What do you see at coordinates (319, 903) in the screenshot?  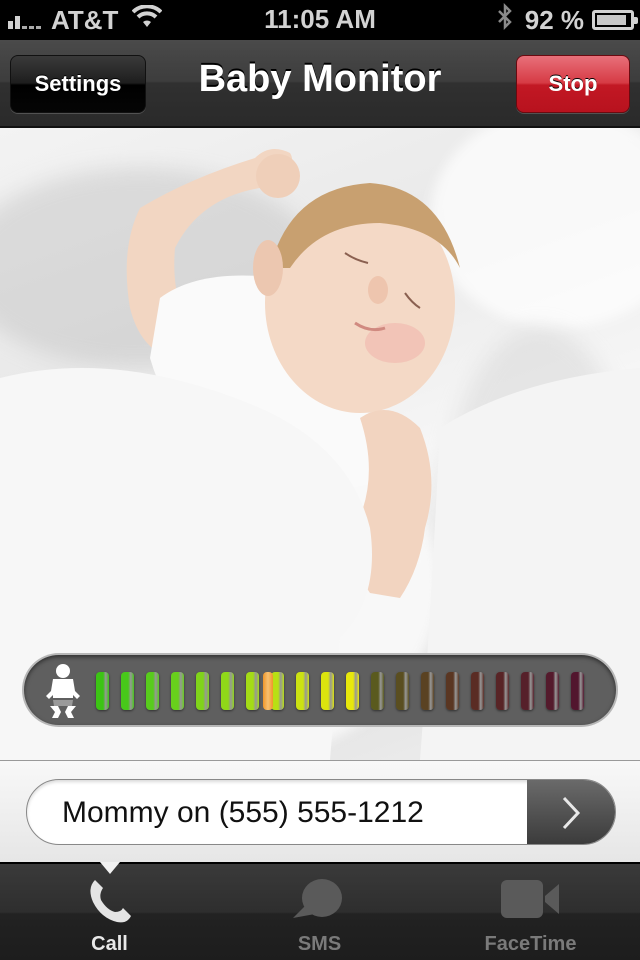 I see `chat-bubble-icon` at bounding box center [319, 903].